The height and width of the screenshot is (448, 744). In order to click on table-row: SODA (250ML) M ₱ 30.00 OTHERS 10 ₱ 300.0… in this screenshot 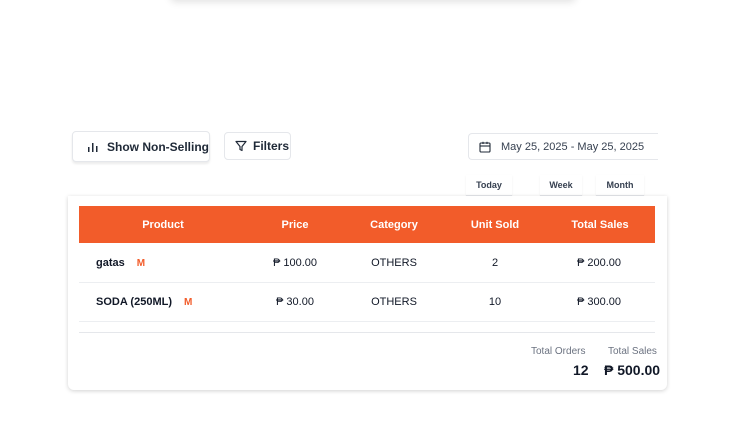, I will do `click(367, 302)`.